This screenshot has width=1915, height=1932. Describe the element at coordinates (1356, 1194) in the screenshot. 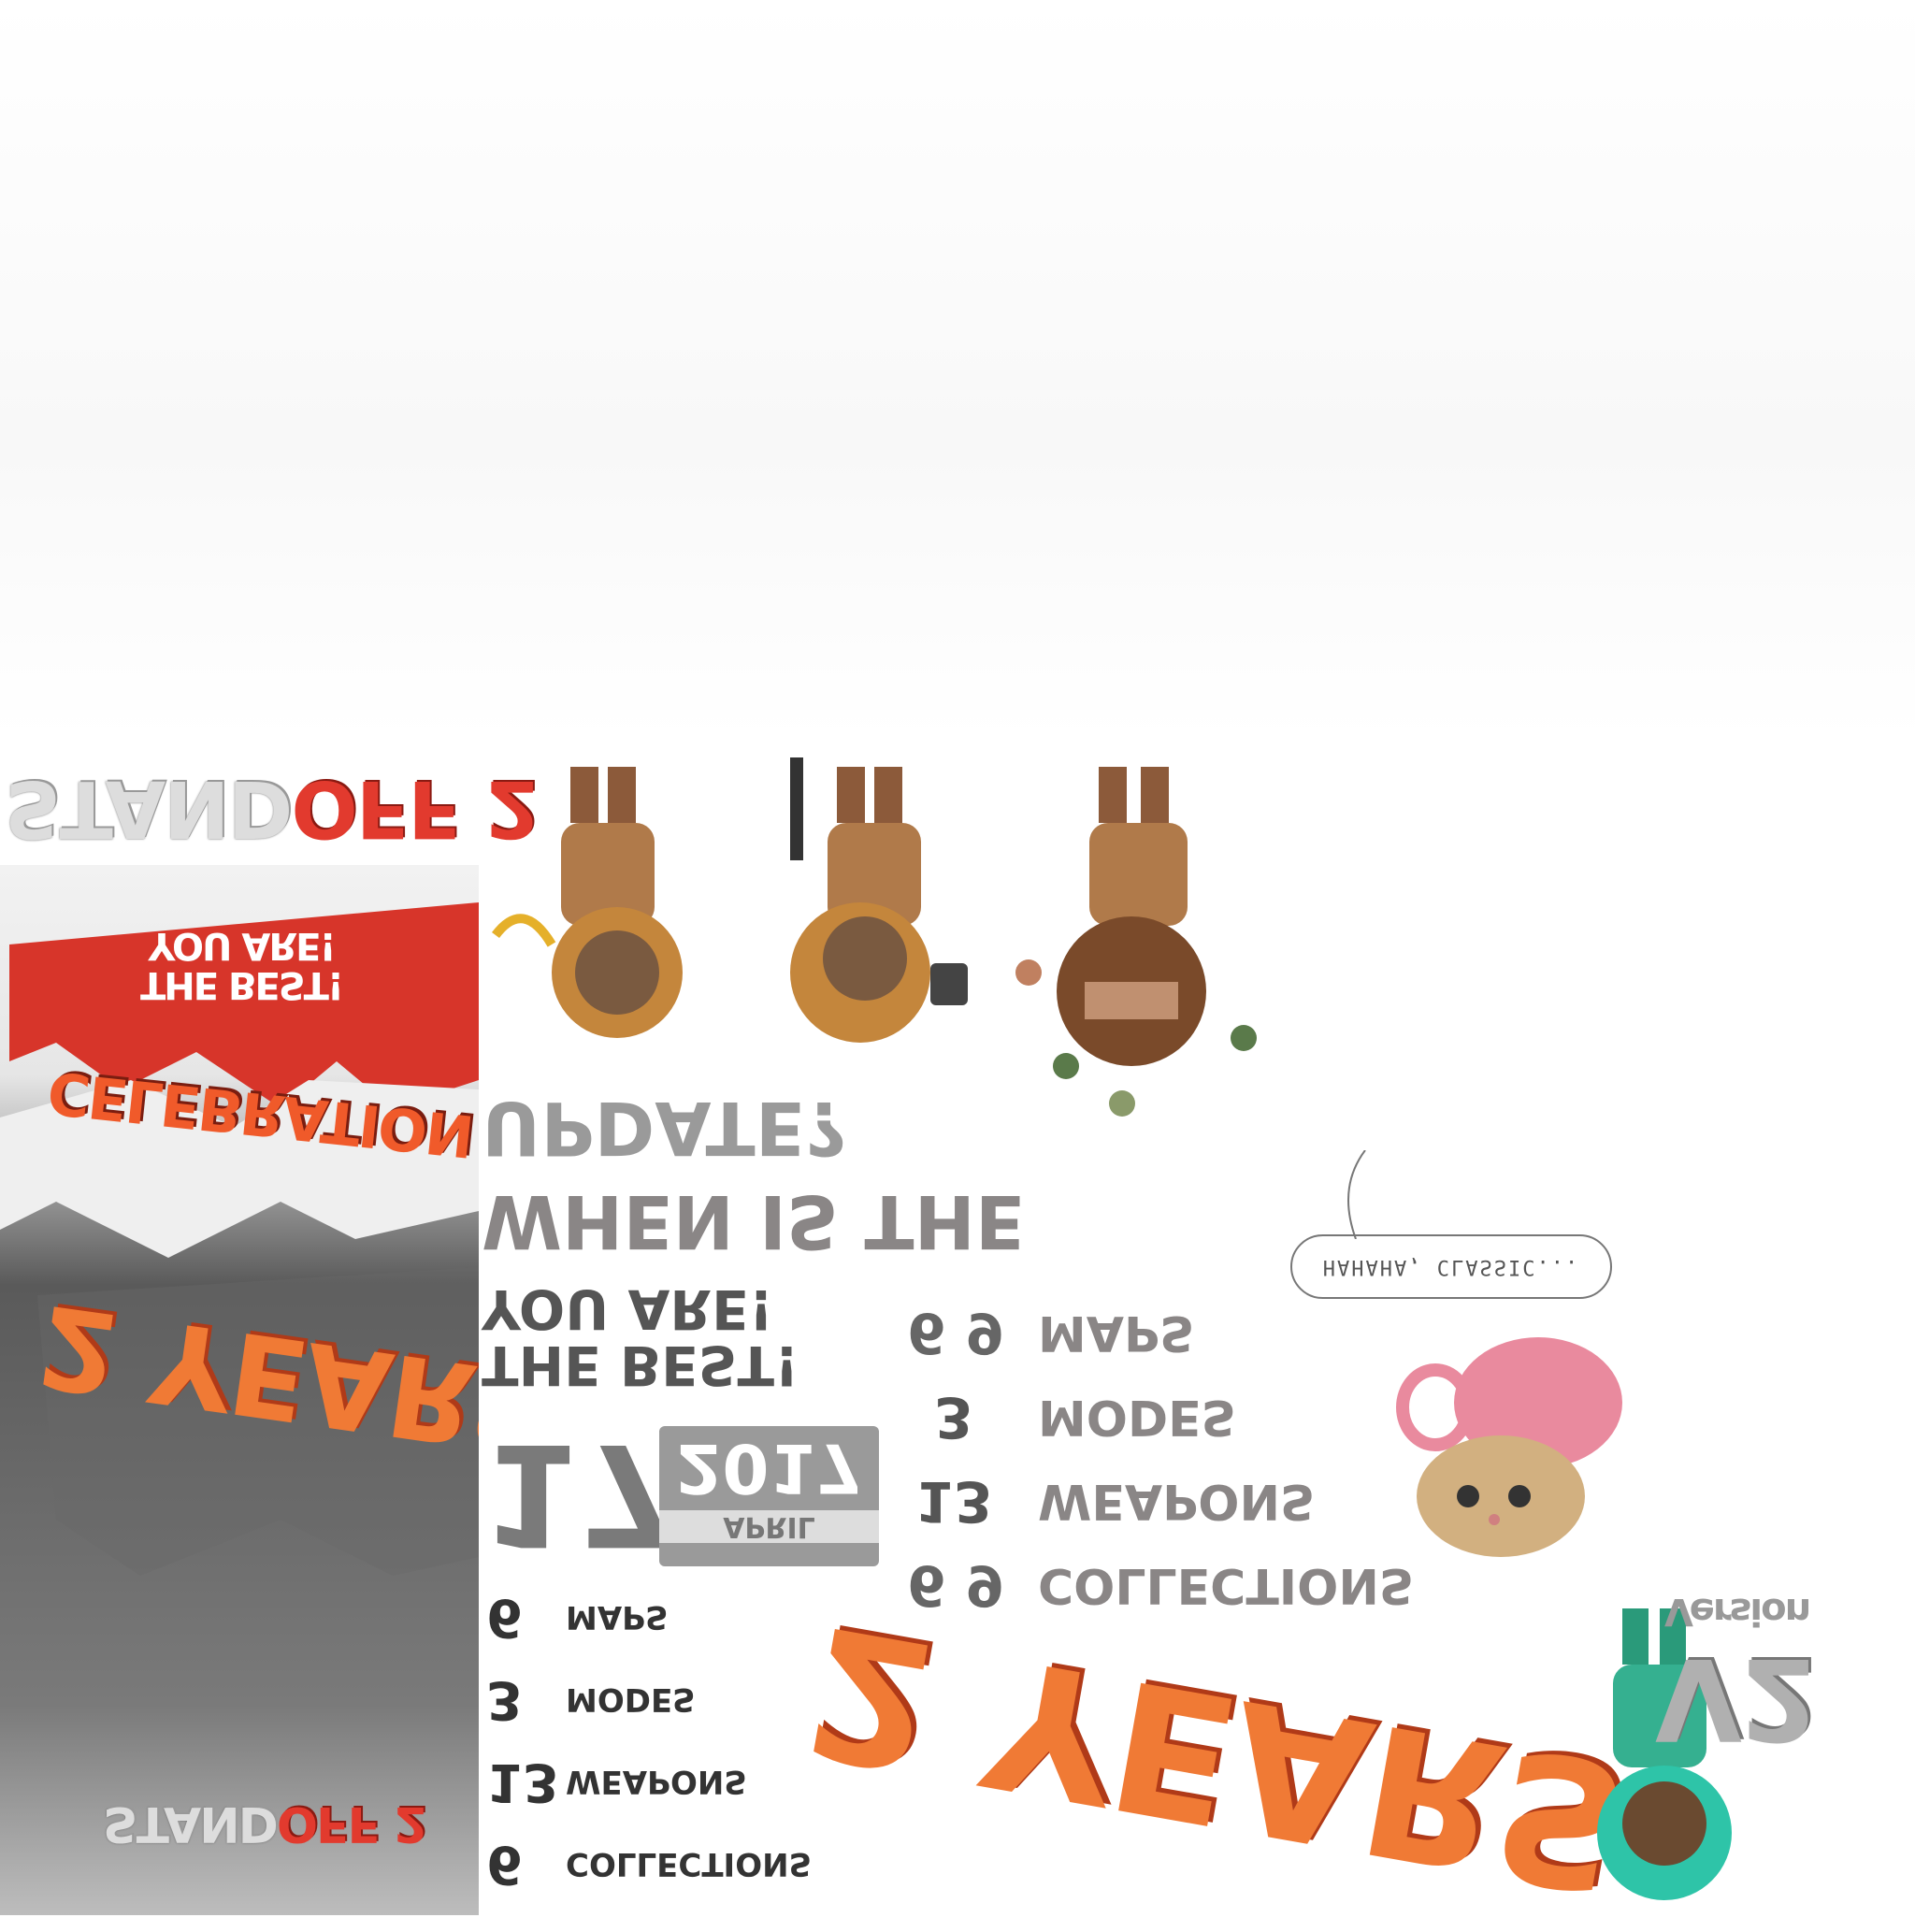

I see `speech-bubble-tail` at that location.